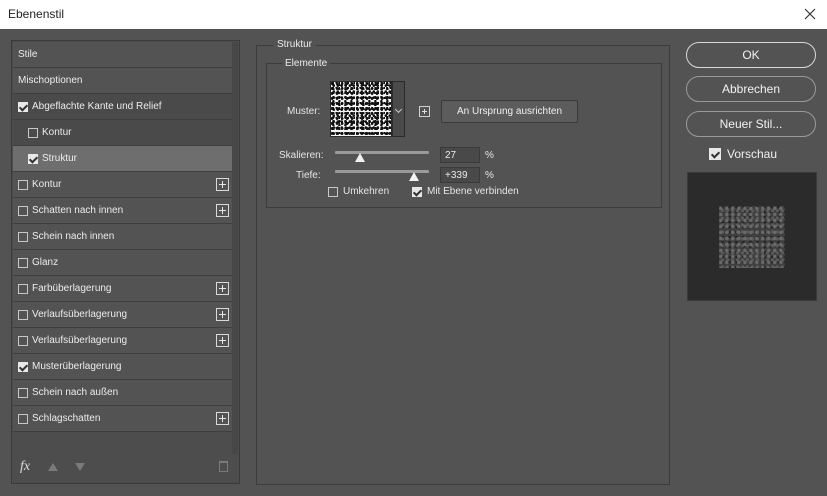  Describe the element at coordinates (489, 175) in the screenshot. I see `depth-percent: %` at that location.